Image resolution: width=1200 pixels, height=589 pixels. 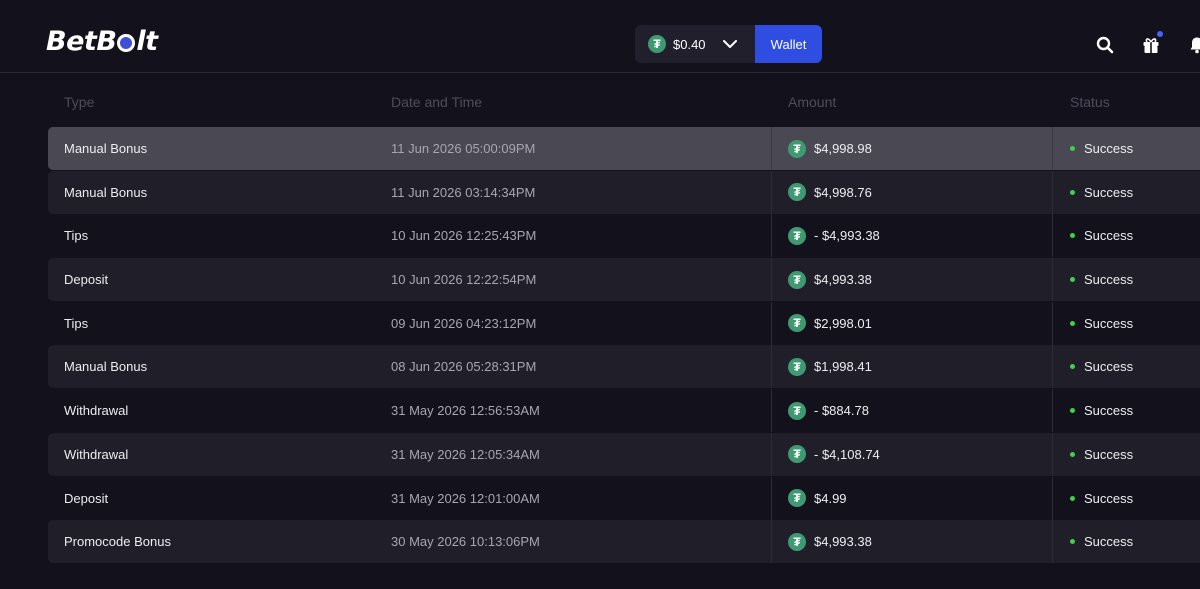 What do you see at coordinates (71, 41) in the screenshot?
I see `logo-text-bet: Bet` at bounding box center [71, 41].